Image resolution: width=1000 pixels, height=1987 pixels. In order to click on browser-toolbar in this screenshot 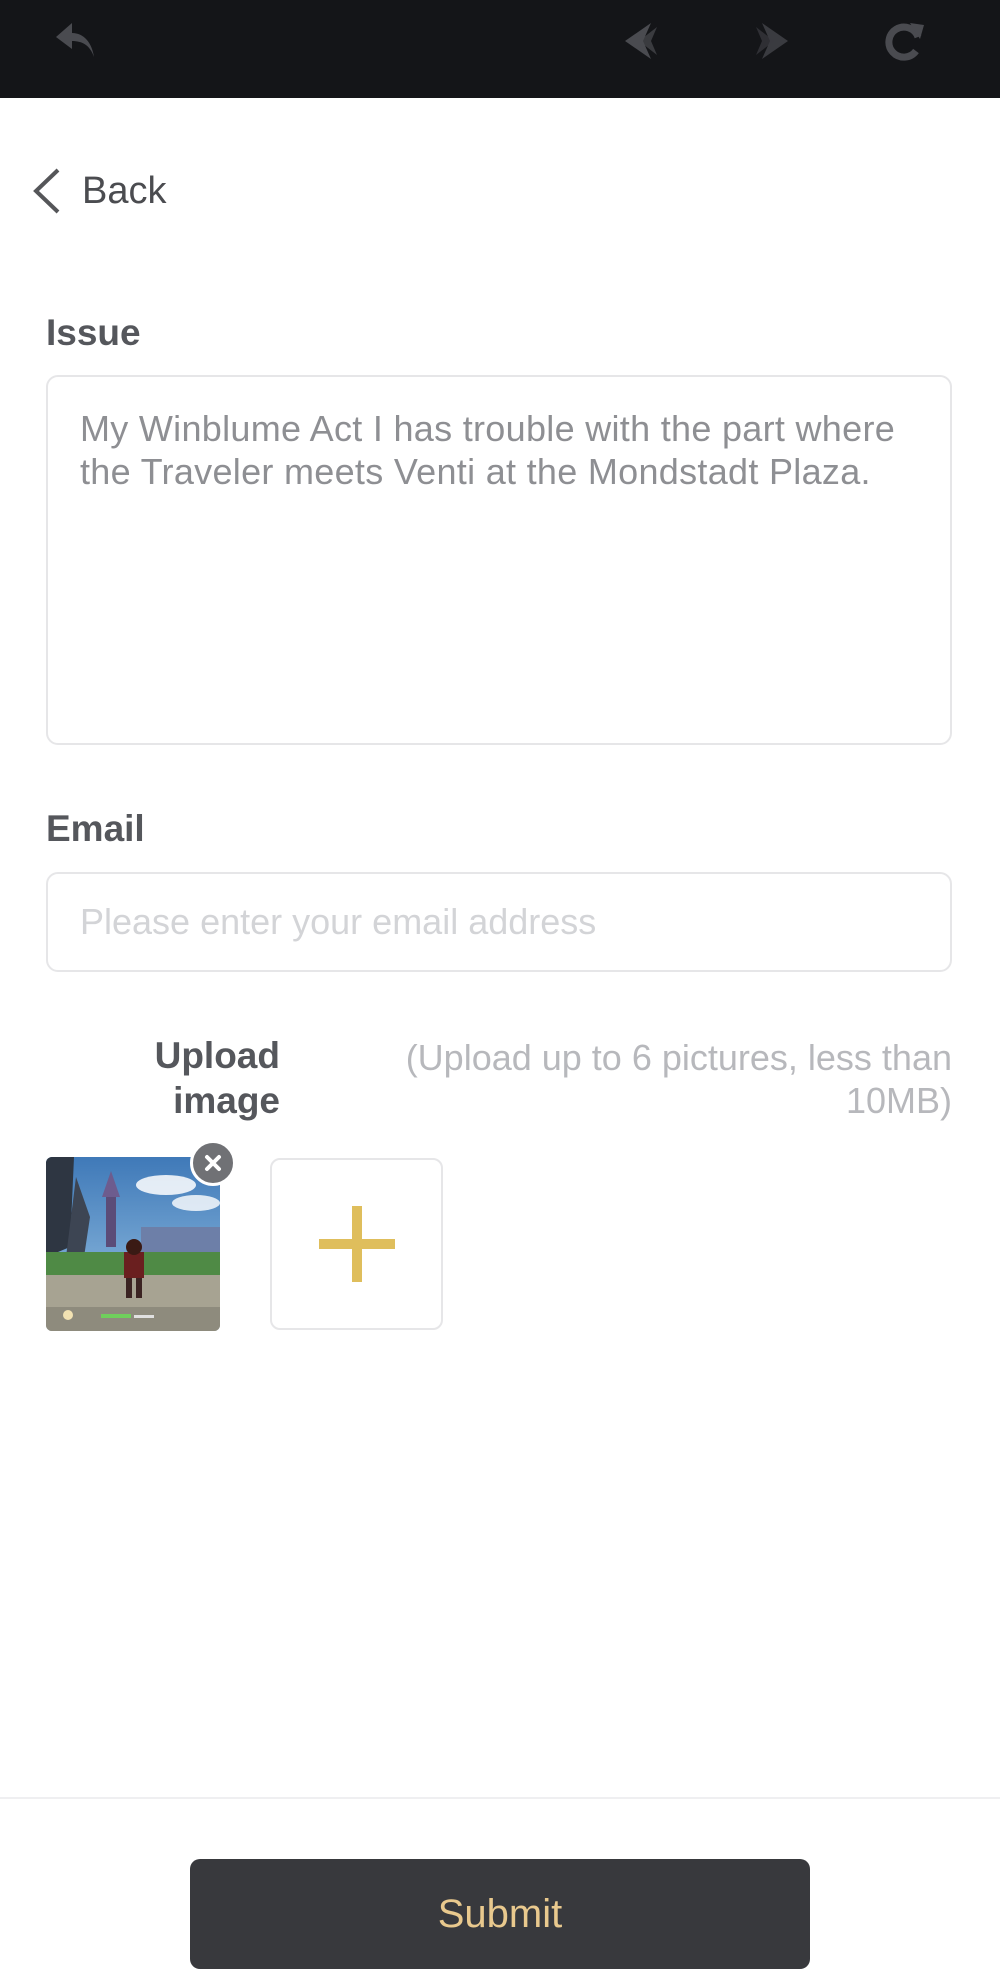, I will do `click(500, 49)`.